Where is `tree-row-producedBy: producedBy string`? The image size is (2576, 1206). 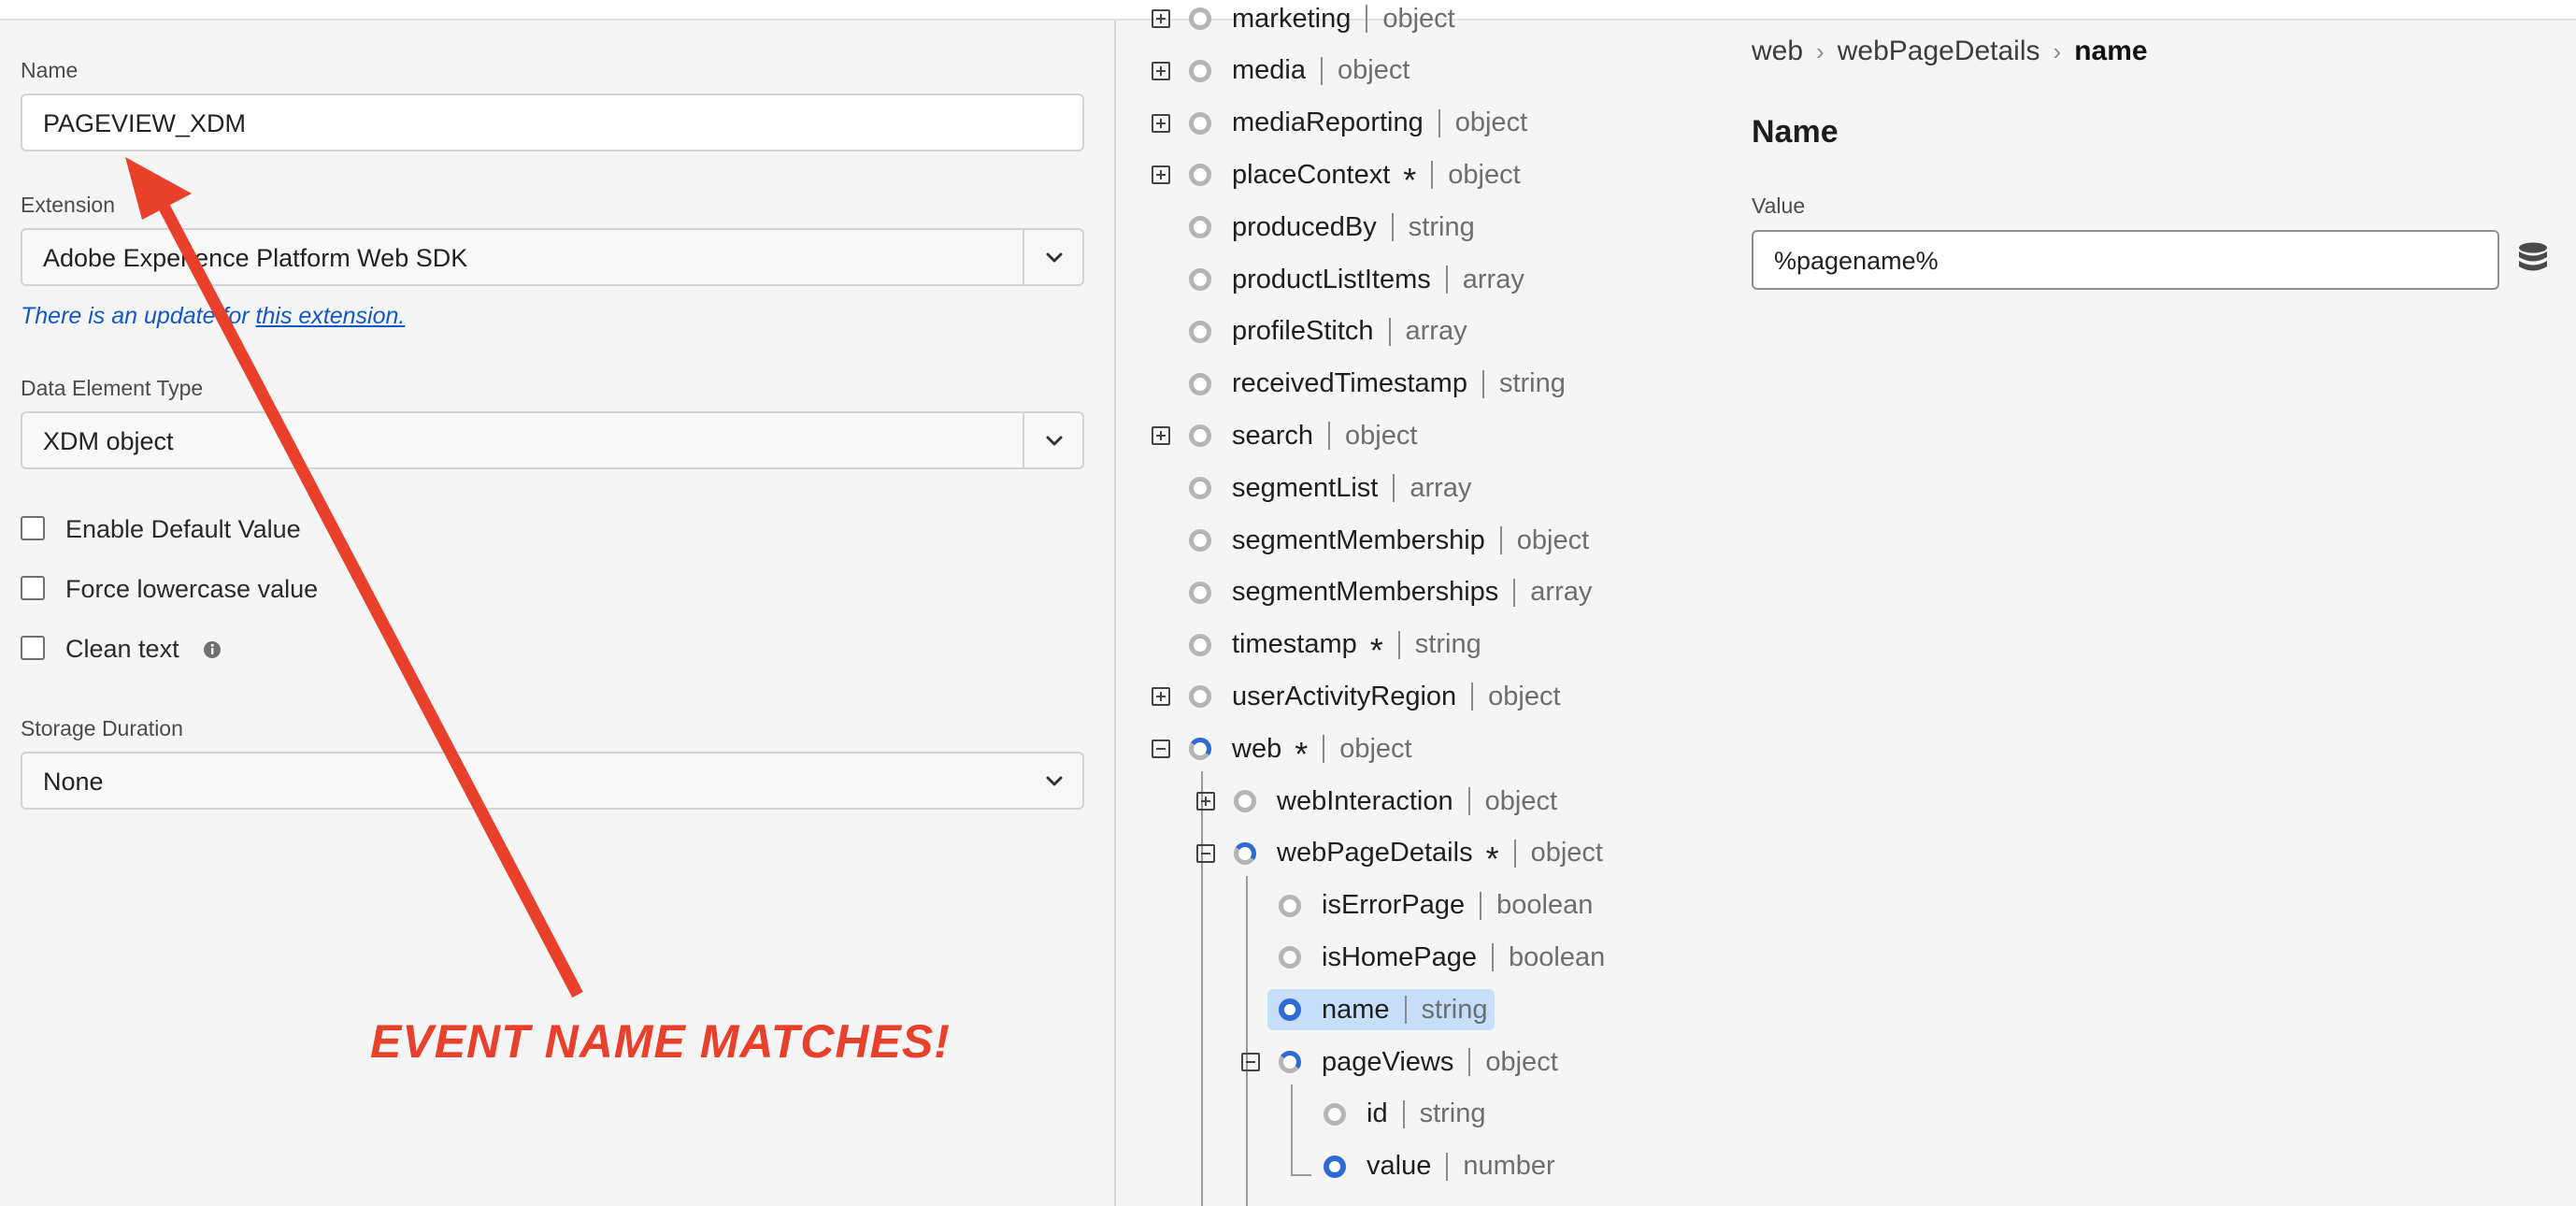 tree-row-producedBy: producedBy string is located at coordinates (1332, 227).